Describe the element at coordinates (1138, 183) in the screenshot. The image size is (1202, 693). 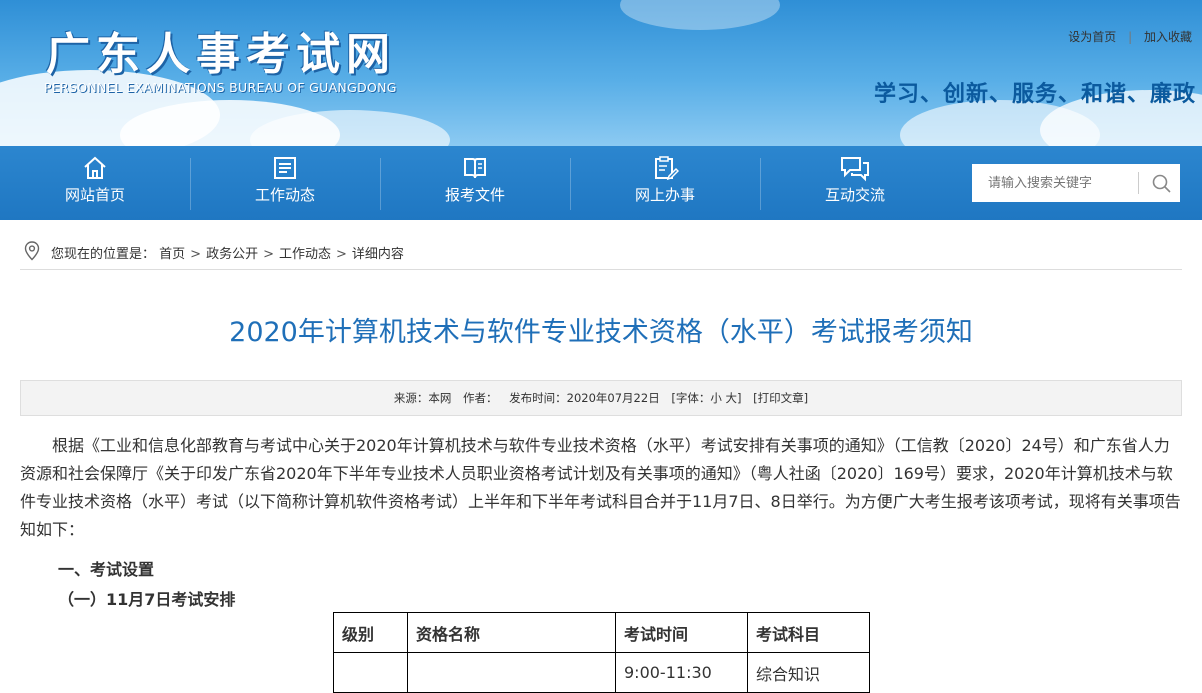
I see `search-divider` at that location.